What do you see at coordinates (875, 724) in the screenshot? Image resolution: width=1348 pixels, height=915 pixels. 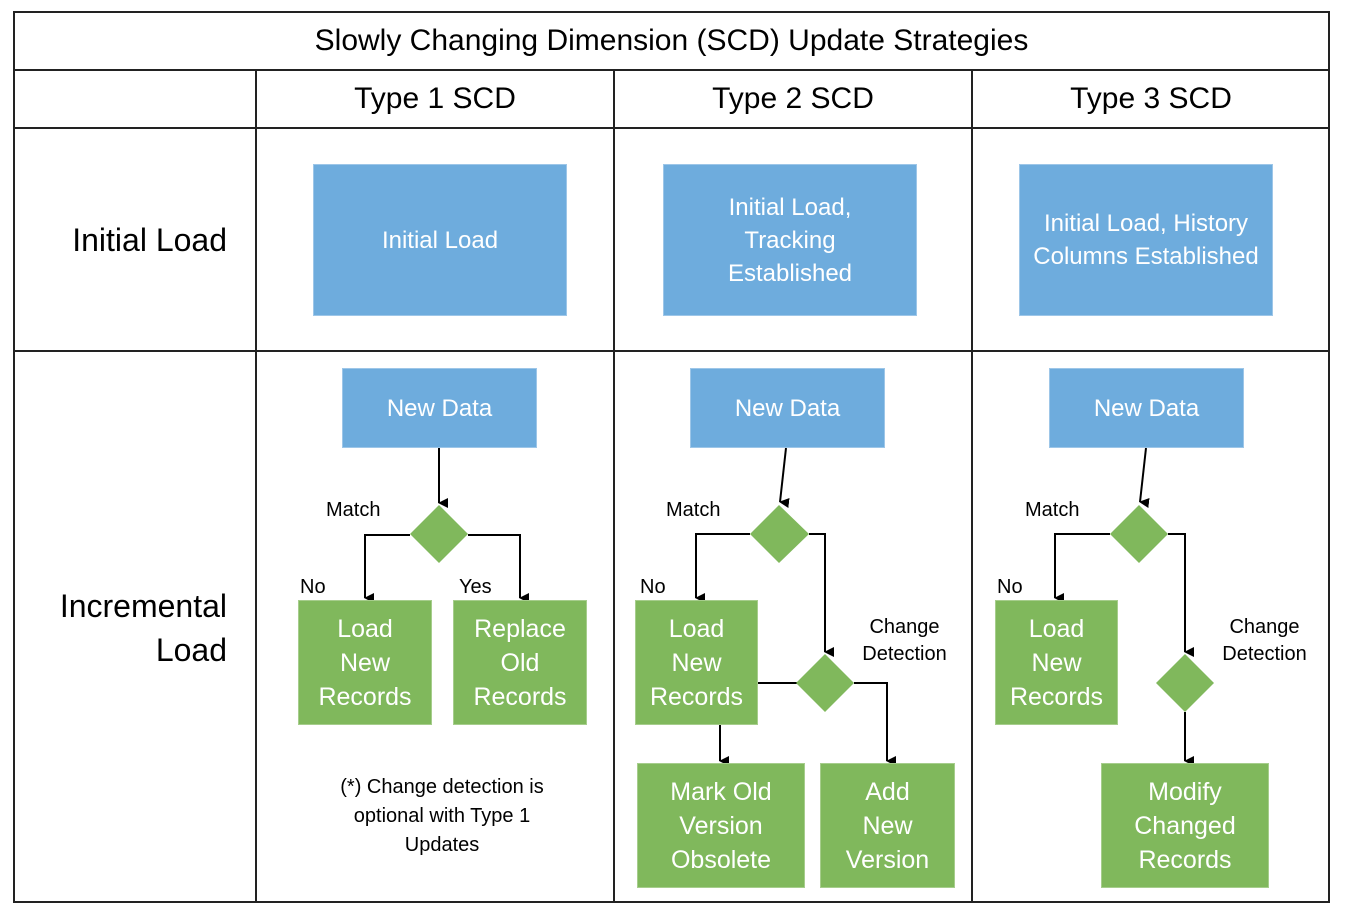 I see `arrow-change-to-add-new` at bounding box center [875, 724].